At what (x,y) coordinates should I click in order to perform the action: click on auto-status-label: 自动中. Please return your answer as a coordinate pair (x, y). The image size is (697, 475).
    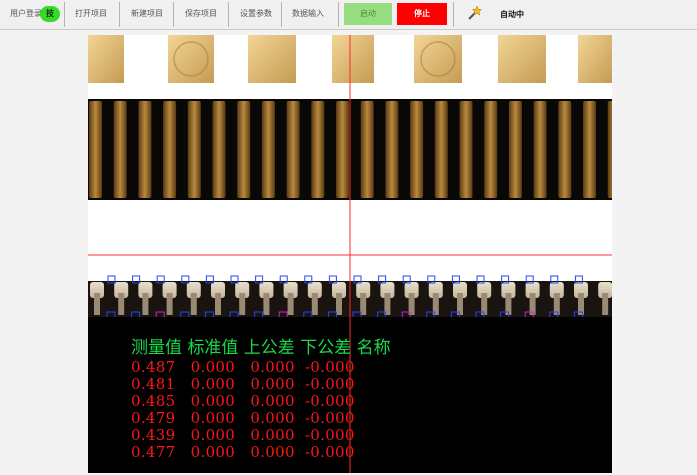
    Looking at the image, I should click on (512, 14).